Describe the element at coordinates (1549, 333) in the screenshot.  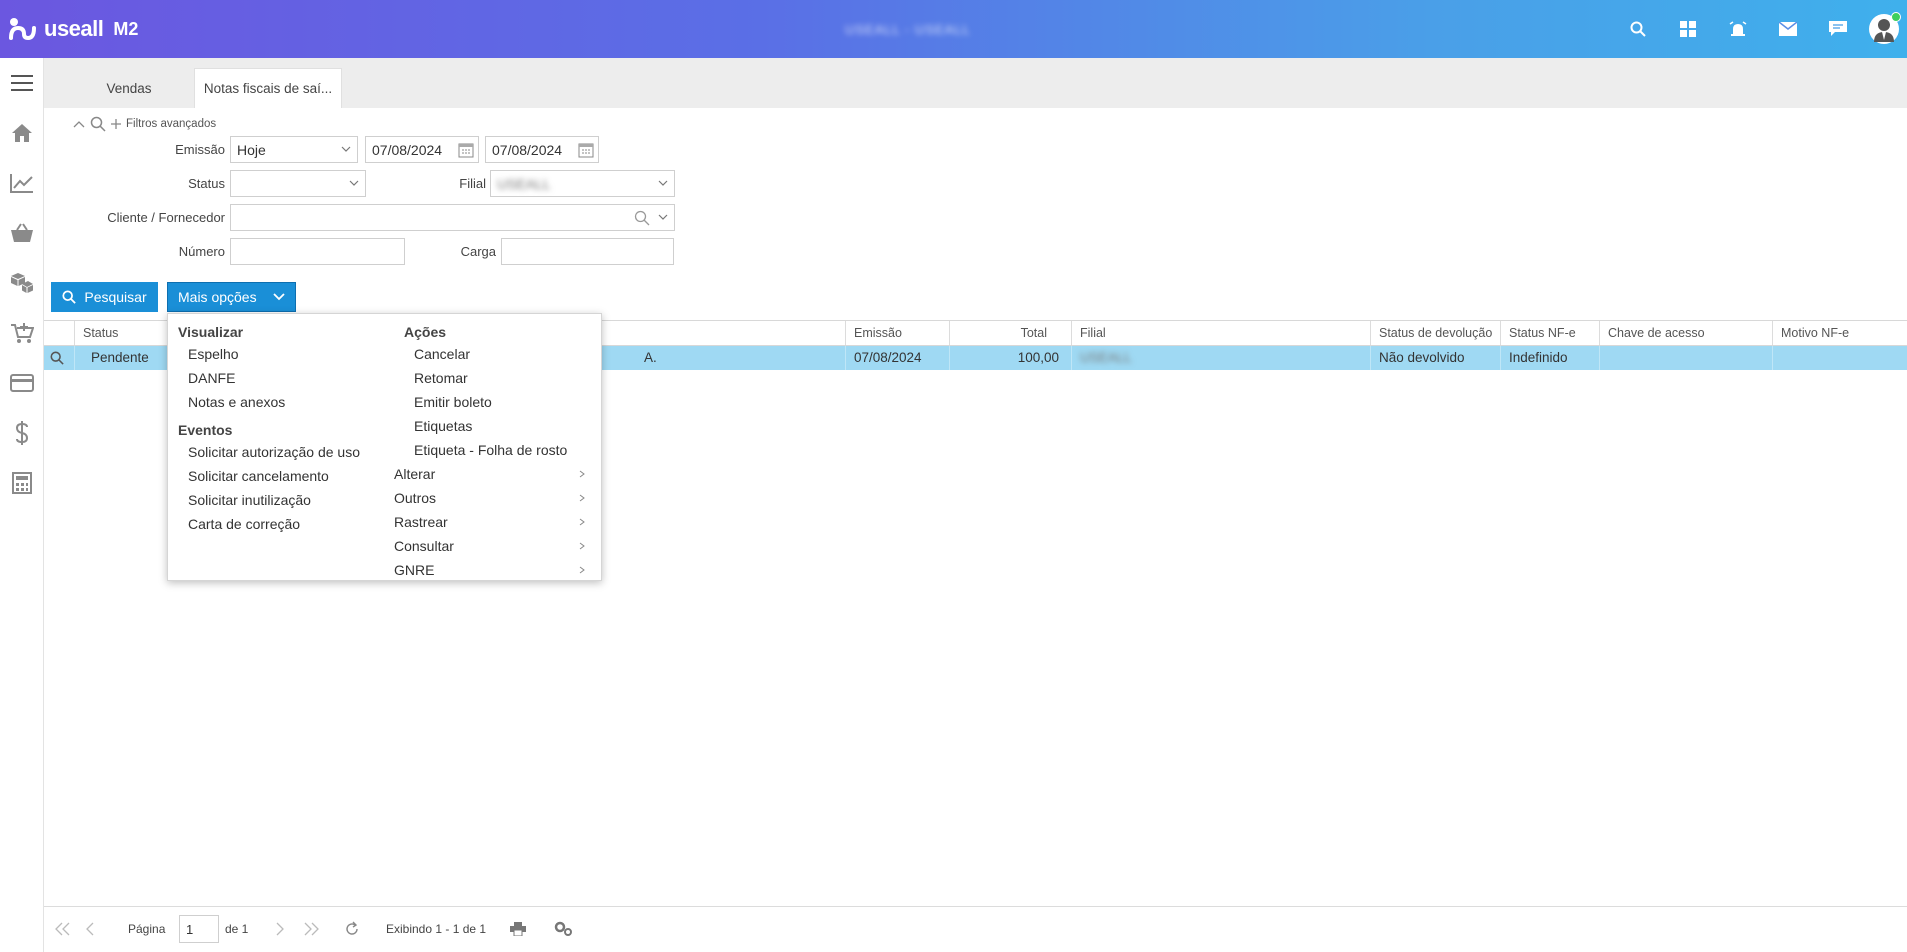
I see `col-status-nfe: Status NF-e` at that location.